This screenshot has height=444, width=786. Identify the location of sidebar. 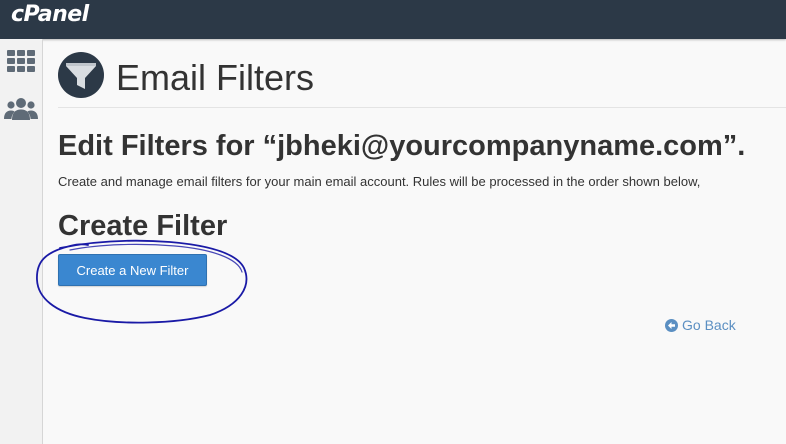
(21, 241).